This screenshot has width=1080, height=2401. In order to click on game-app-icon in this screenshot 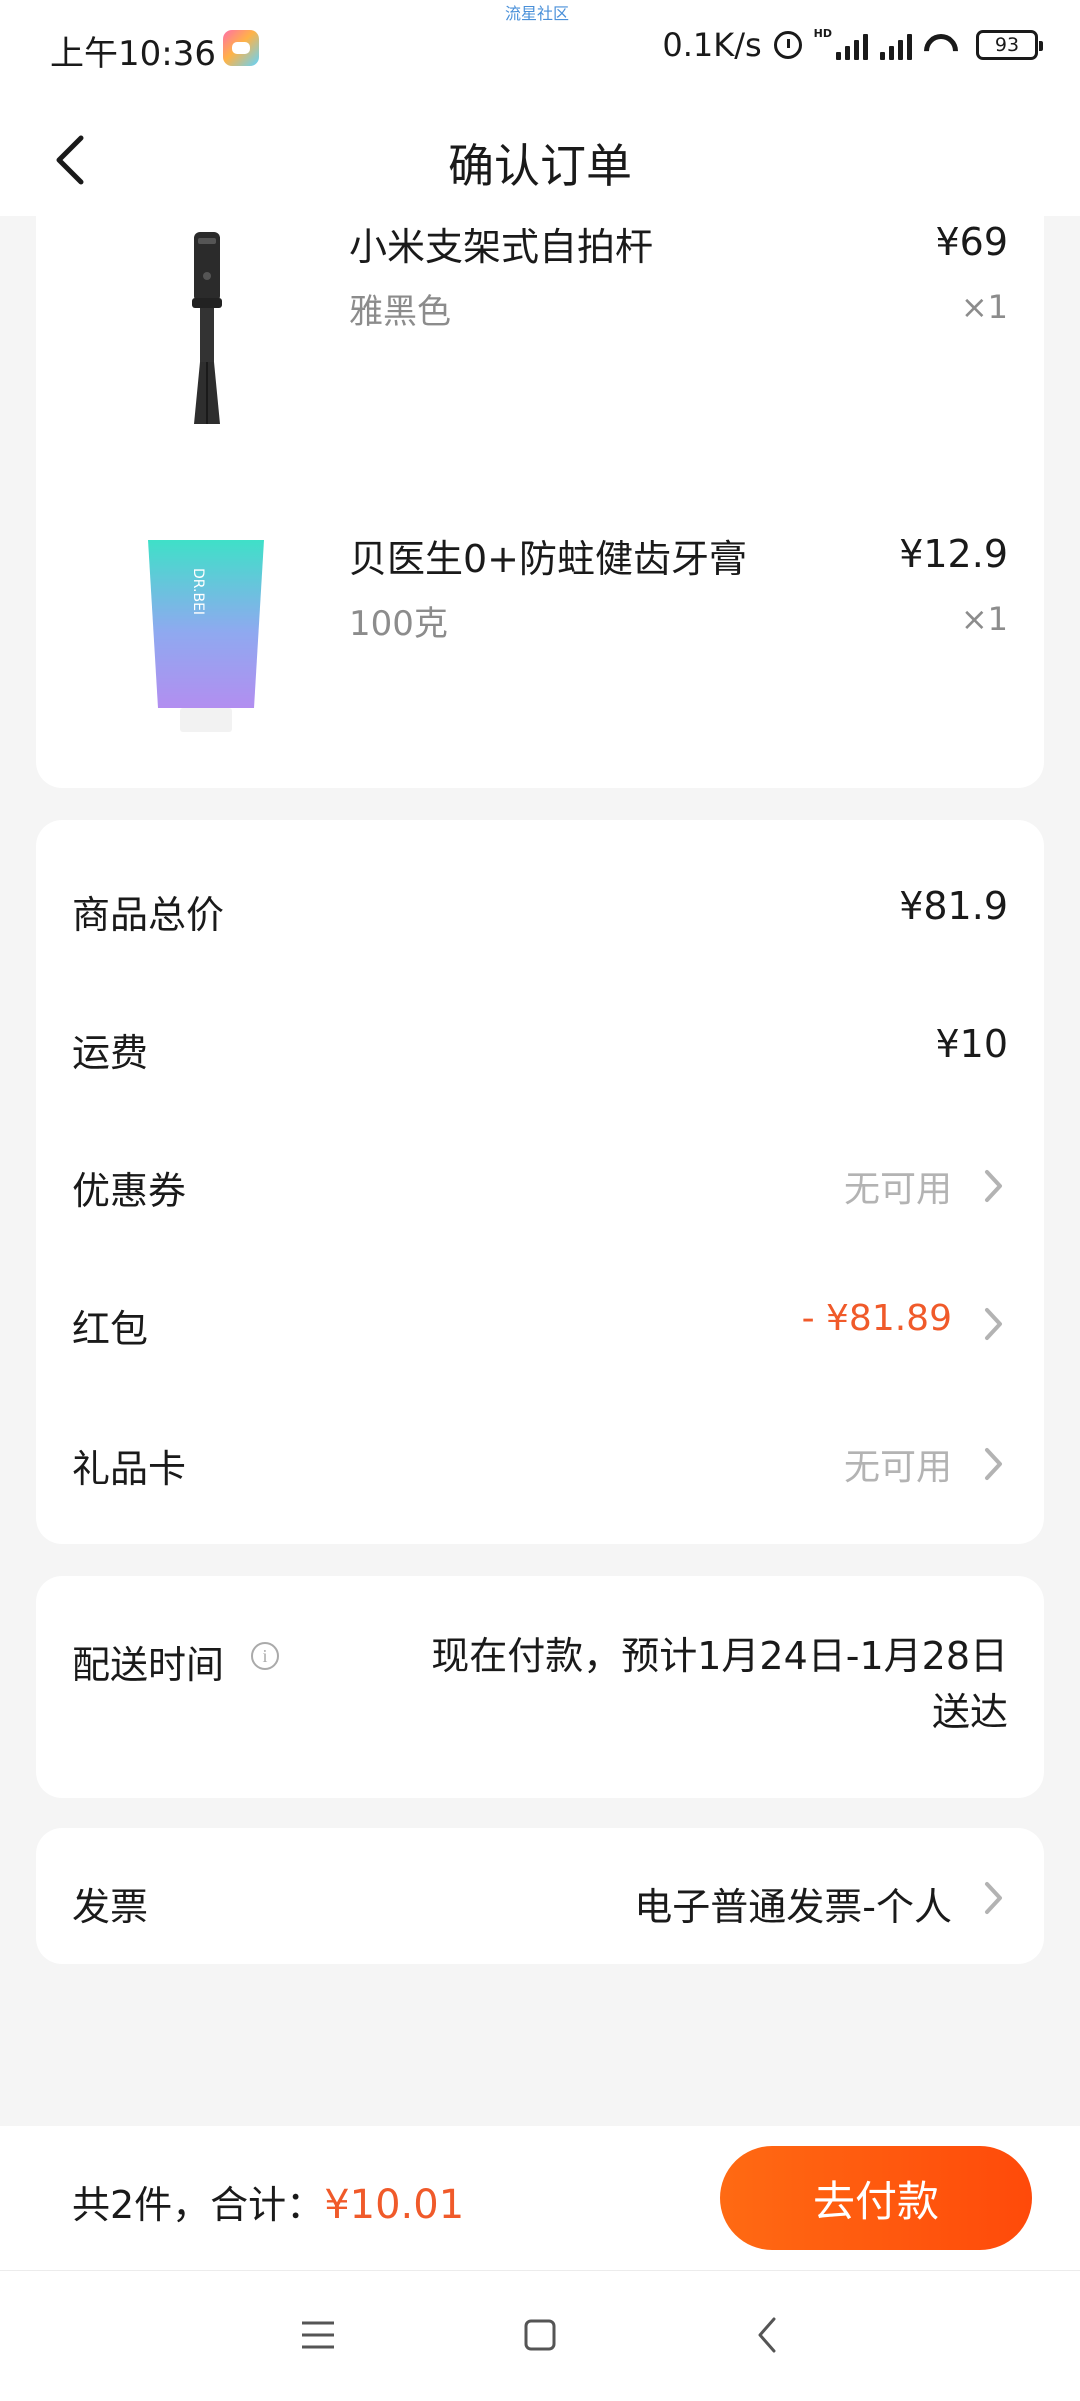, I will do `click(241, 48)`.